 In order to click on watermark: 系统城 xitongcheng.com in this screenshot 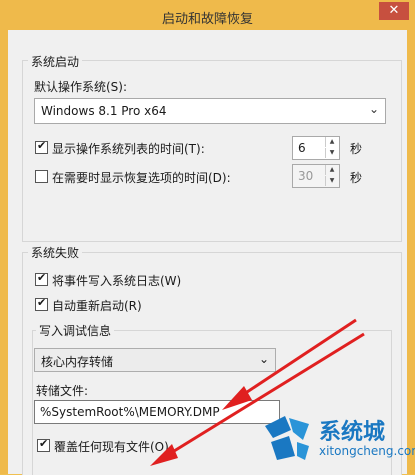, I will do `click(337, 439)`.